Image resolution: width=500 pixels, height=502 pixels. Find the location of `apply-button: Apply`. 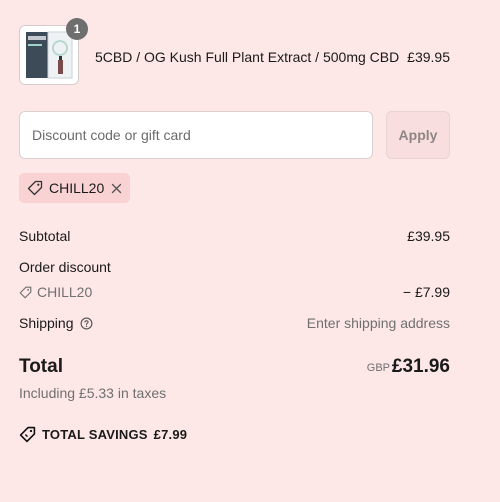

apply-button: Apply is located at coordinates (418, 135).